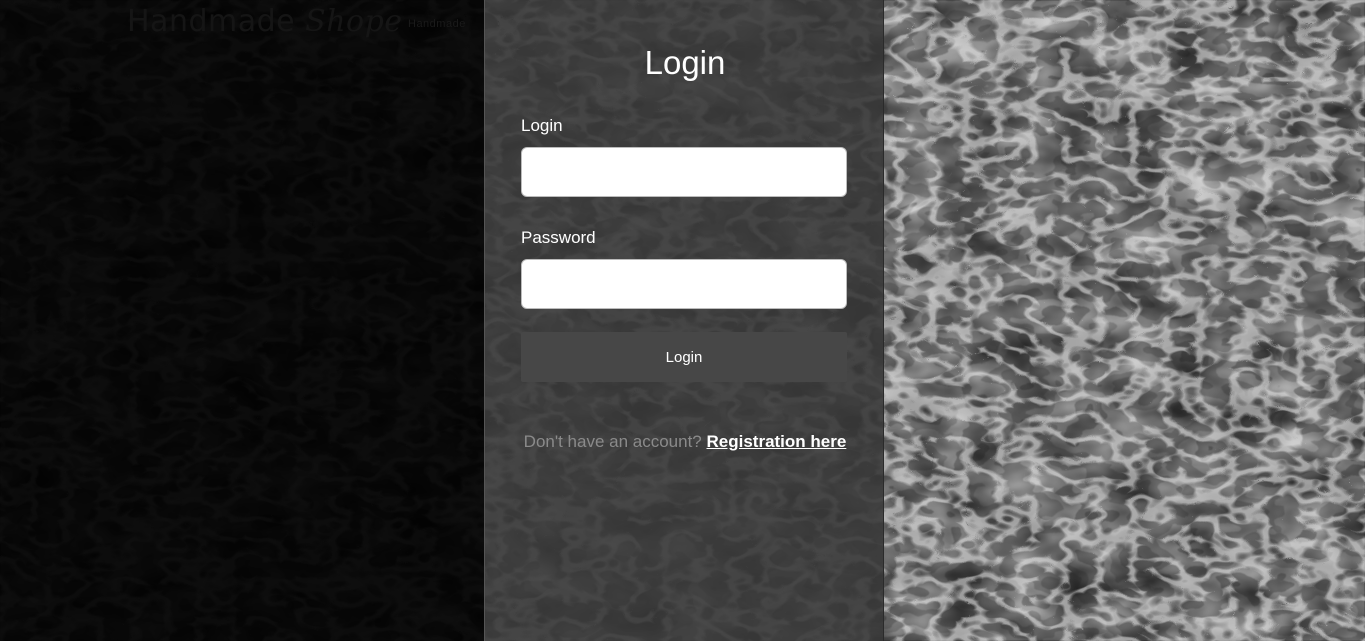 This screenshot has height=641, width=1365. What do you see at coordinates (612, 441) in the screenshot?
I see `register-prompt-text: Don't have an account?` at bounding box center [612, 441].